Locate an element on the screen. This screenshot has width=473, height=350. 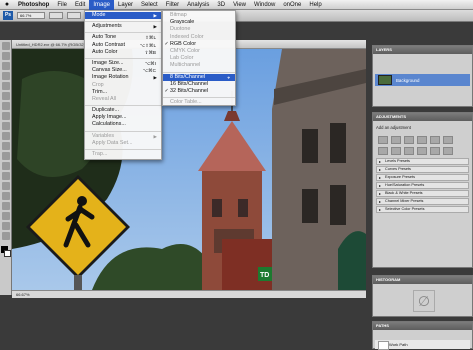
menu-analysis: Analysis is located at coordinates (198, 5).